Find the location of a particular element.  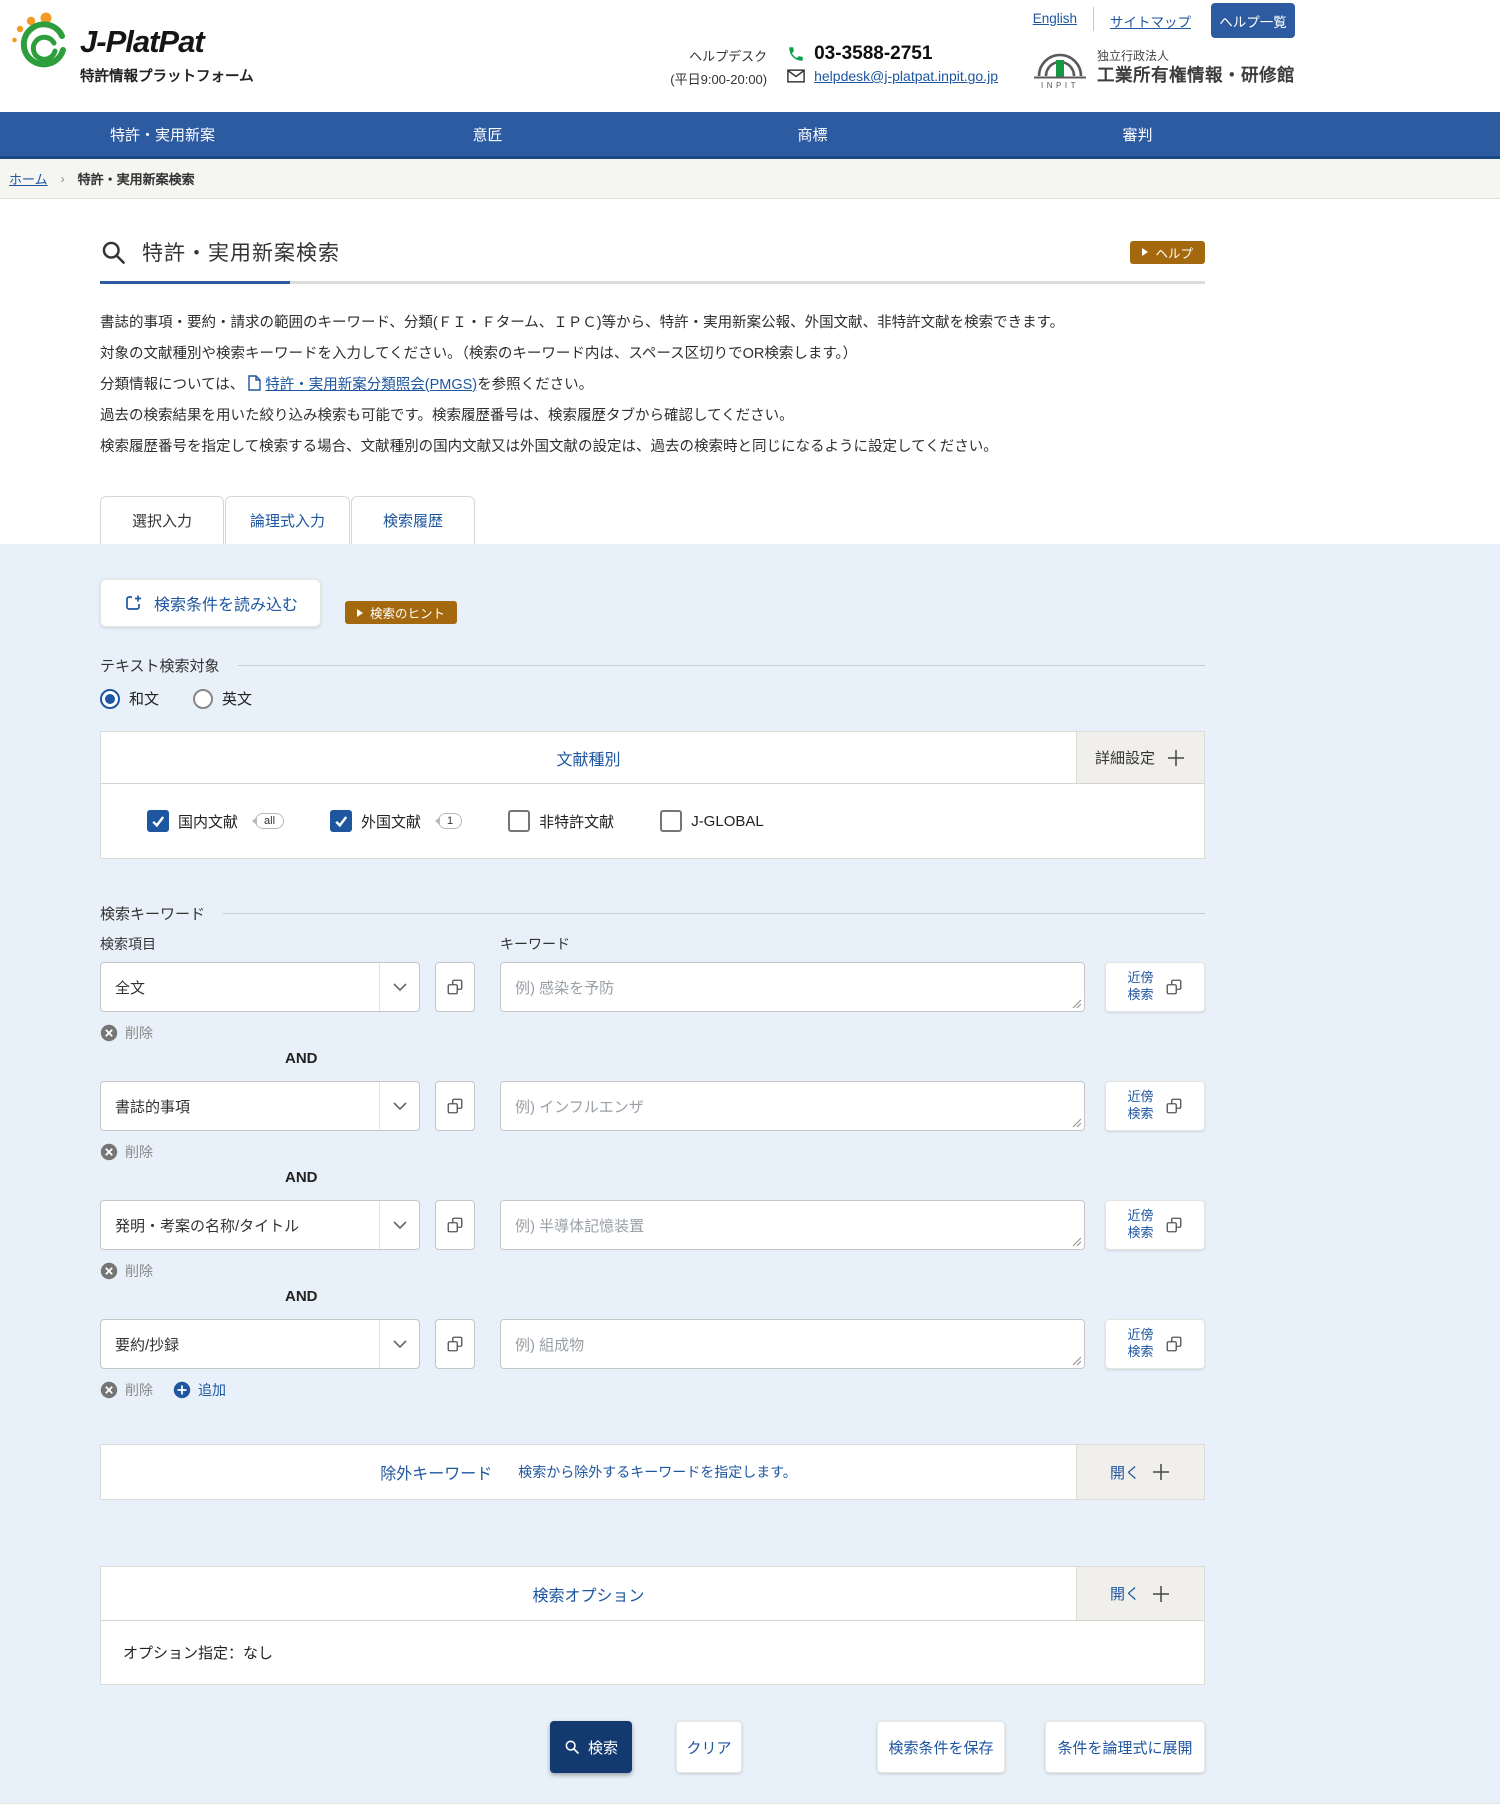

search-icon is located at coordinates (572, 1747).